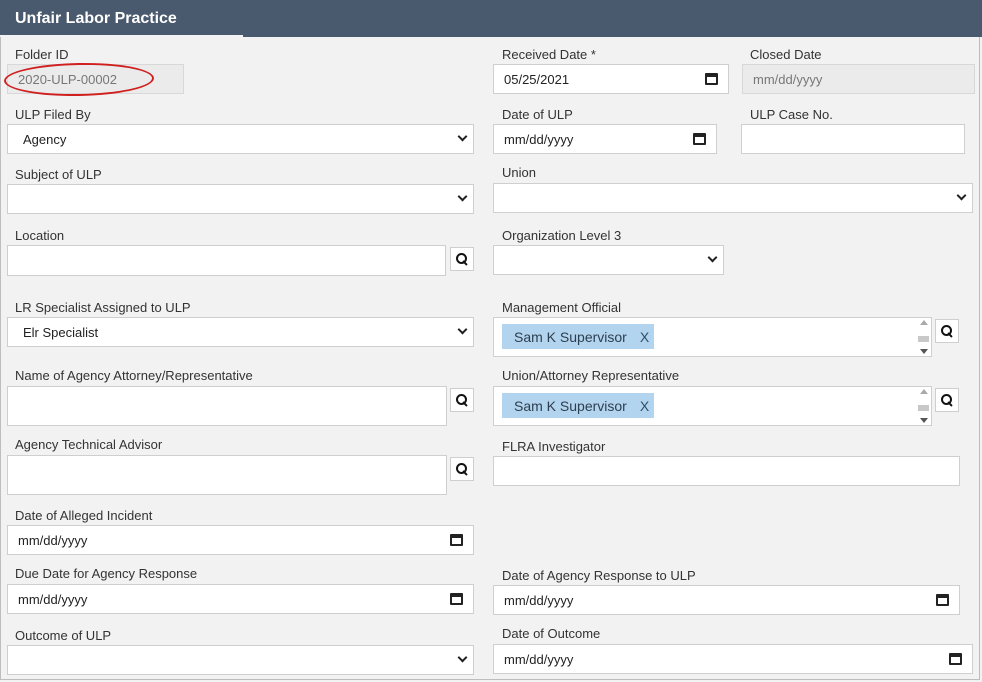  What do you see at coordinates (712, 406) in the screenshot?
I see `union-attorney-field: Sam K Supervisor X` at bounding box center [712, 406].